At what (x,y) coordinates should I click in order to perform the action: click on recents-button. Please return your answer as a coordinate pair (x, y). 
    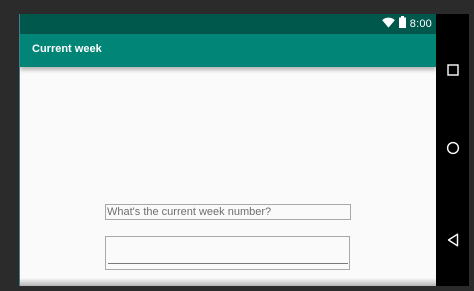
    Looking at the image, I should click on (452, 72).